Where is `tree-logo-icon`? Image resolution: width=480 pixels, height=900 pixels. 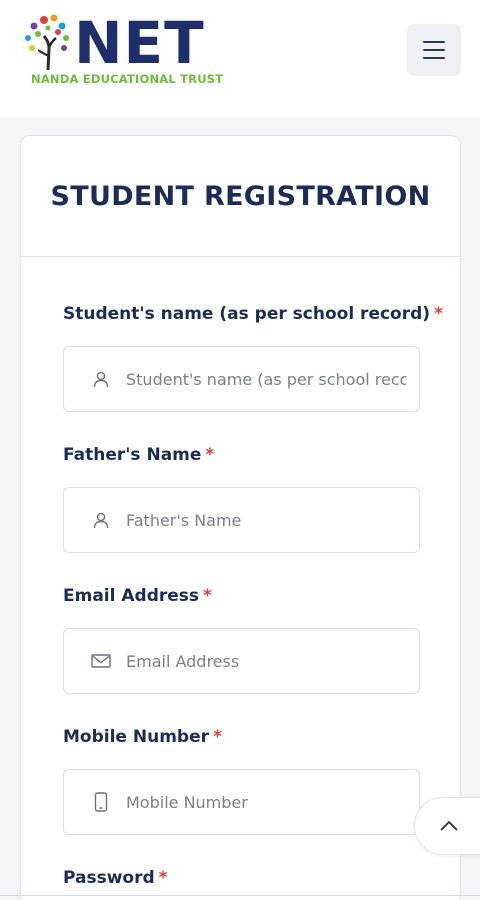
tree-logo-icon is located at coordinates (47, 42).